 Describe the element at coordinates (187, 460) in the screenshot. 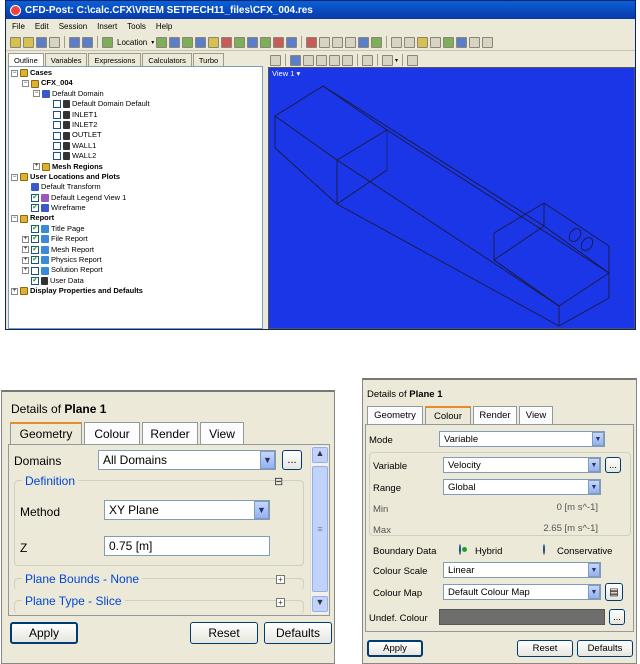

I see `domains-select: All Domains ▼` at that location.